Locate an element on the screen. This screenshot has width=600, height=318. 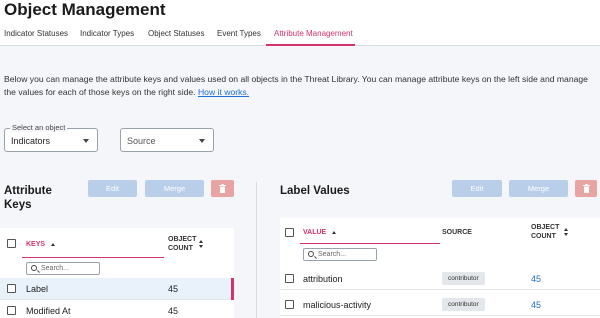
tab-event-types: Event Types is located at coordinates (239, 33).